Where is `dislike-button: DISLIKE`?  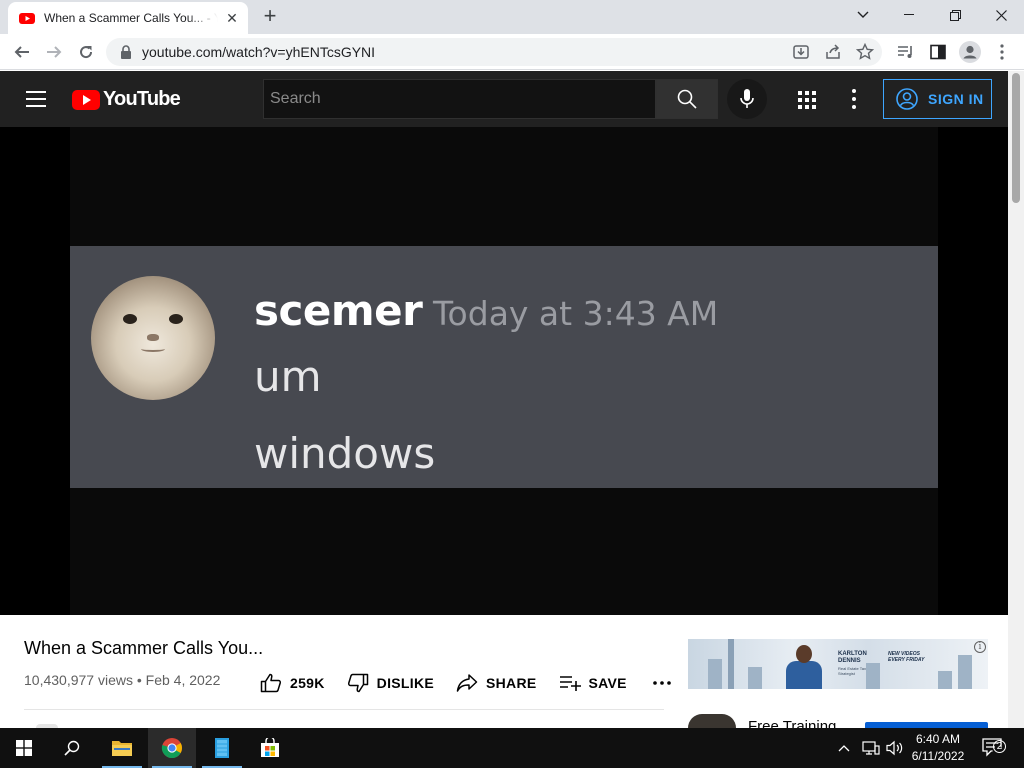
dislike-button: DISLIKE is located at coordinates (390, 683).